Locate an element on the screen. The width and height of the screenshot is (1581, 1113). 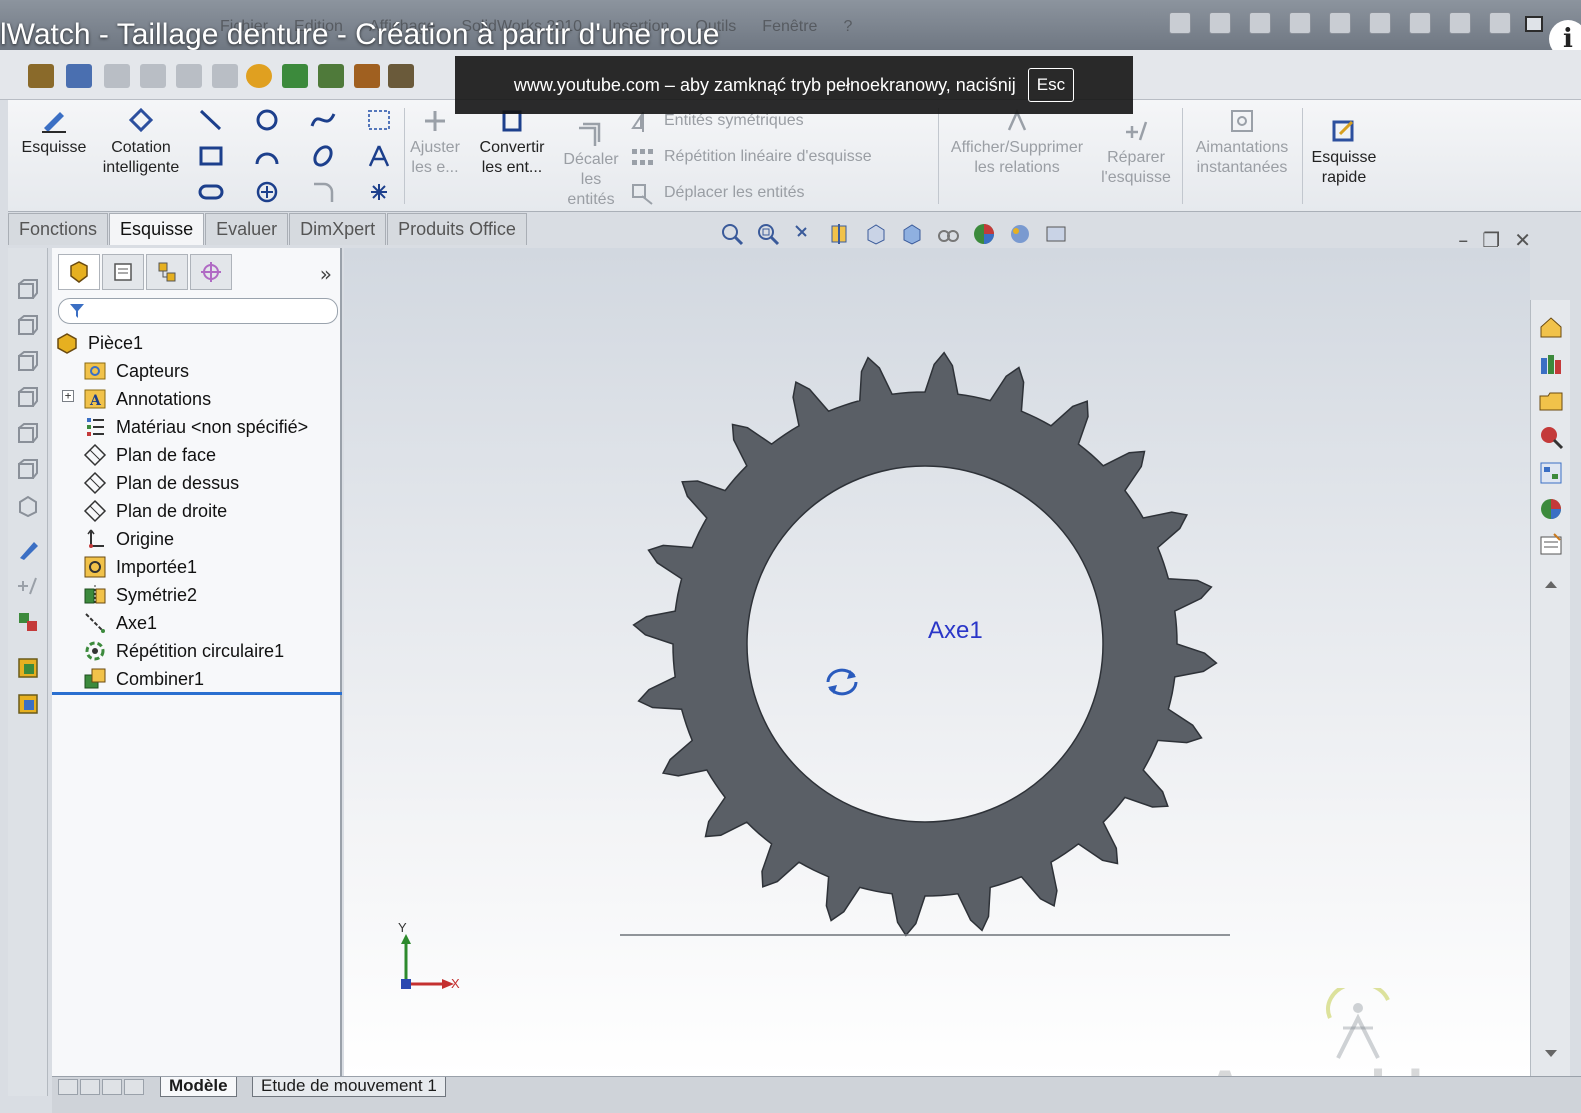
tab-etude-de-mouvement: Etude de mouvement 1 is located at coordinates (349, 1087).